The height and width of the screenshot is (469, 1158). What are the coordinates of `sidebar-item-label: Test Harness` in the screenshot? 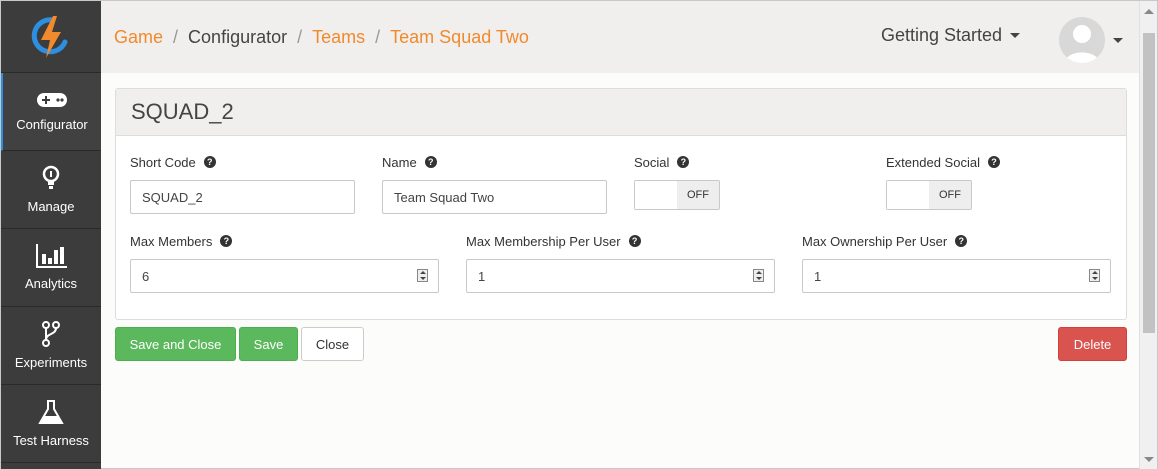 It's located at (51, 440).